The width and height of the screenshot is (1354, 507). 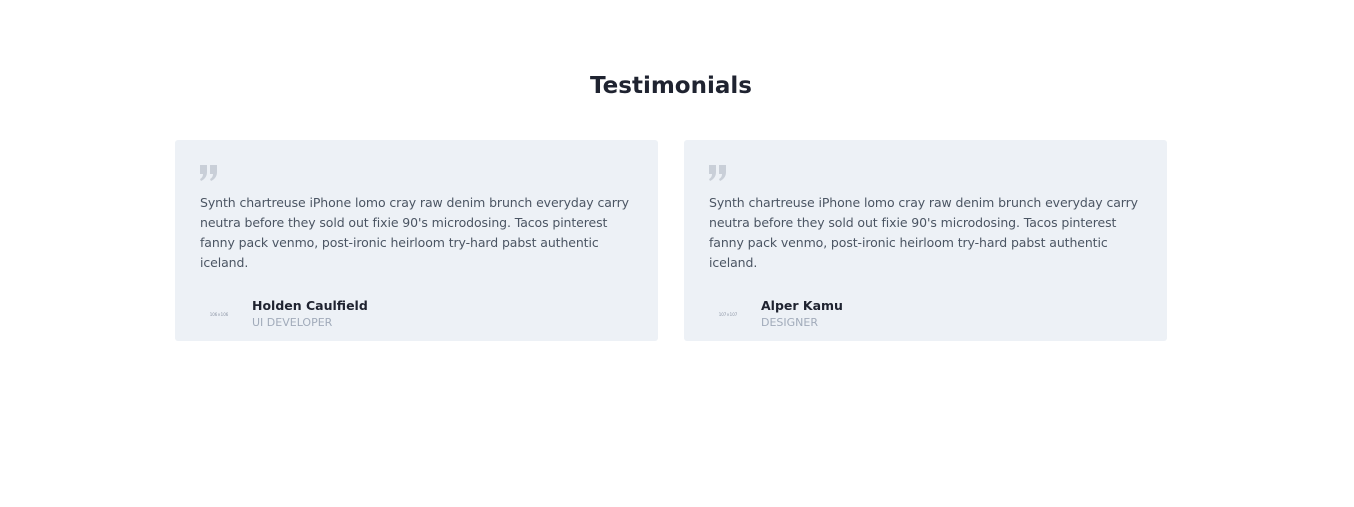 I want to click on section-title: Testimonials, so click(x=671, y=86).